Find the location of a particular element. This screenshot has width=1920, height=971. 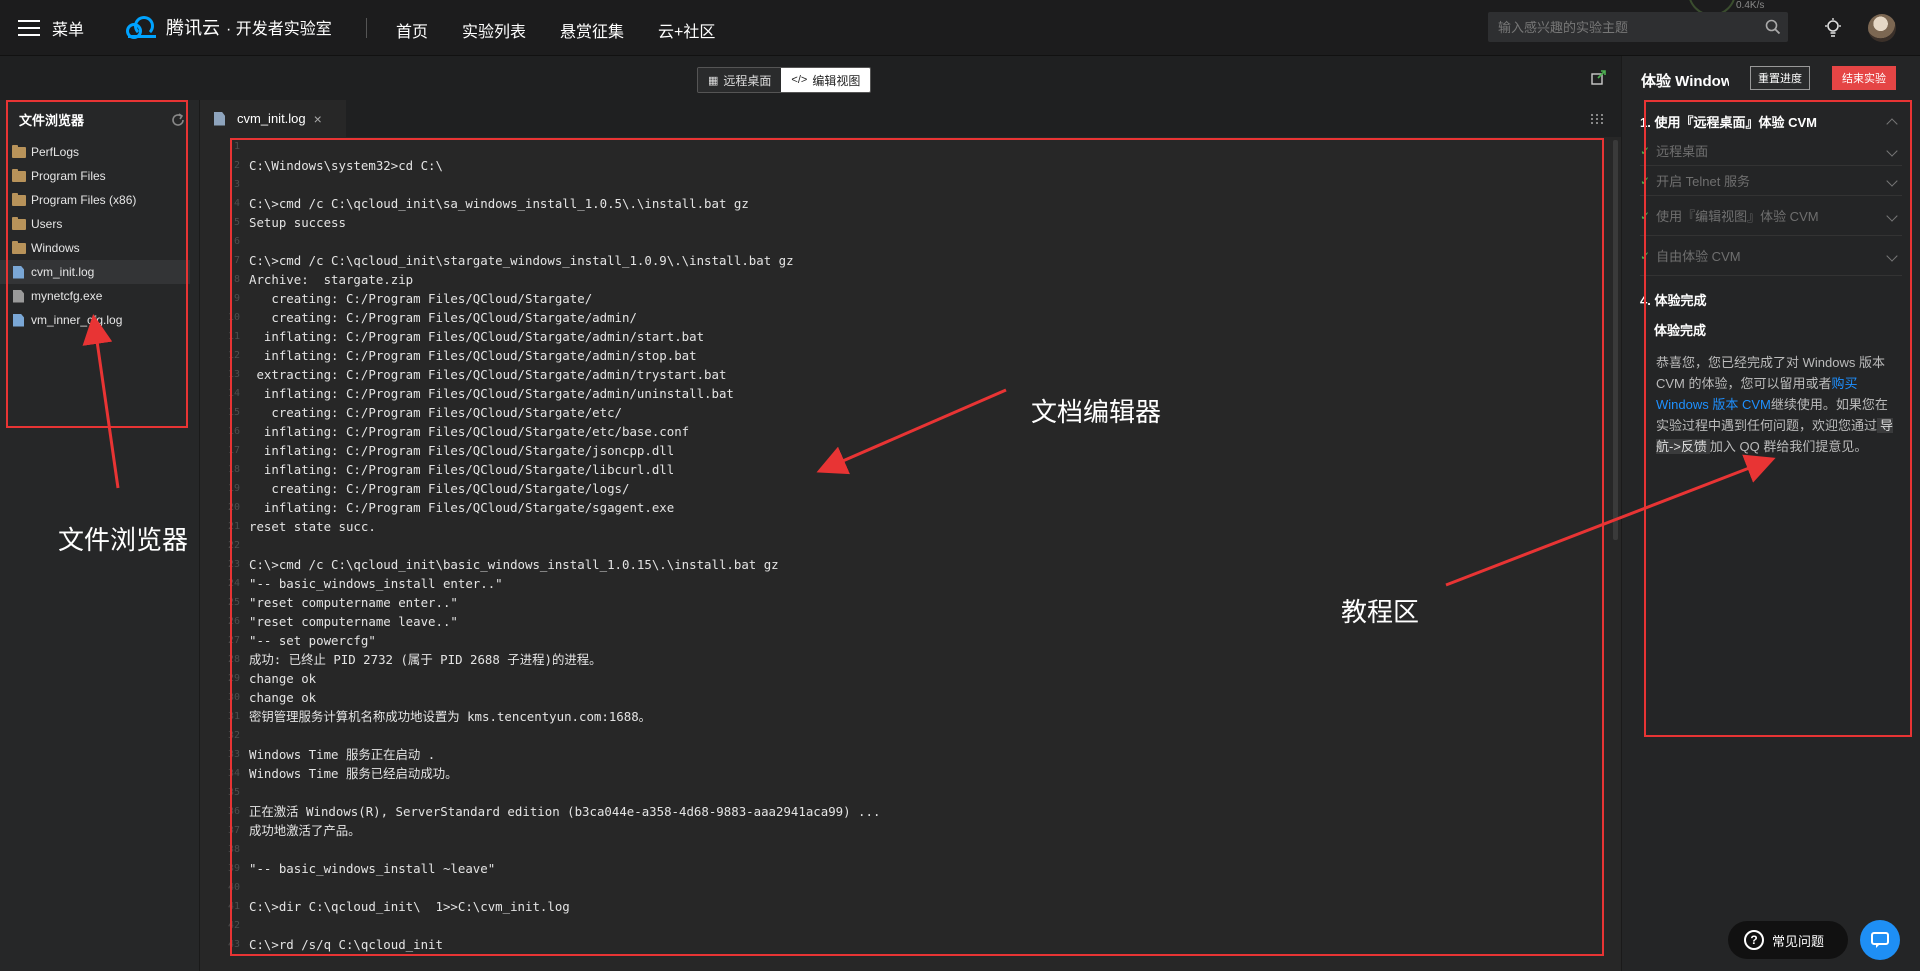

export-icon is located at coordinates (1599, 78).